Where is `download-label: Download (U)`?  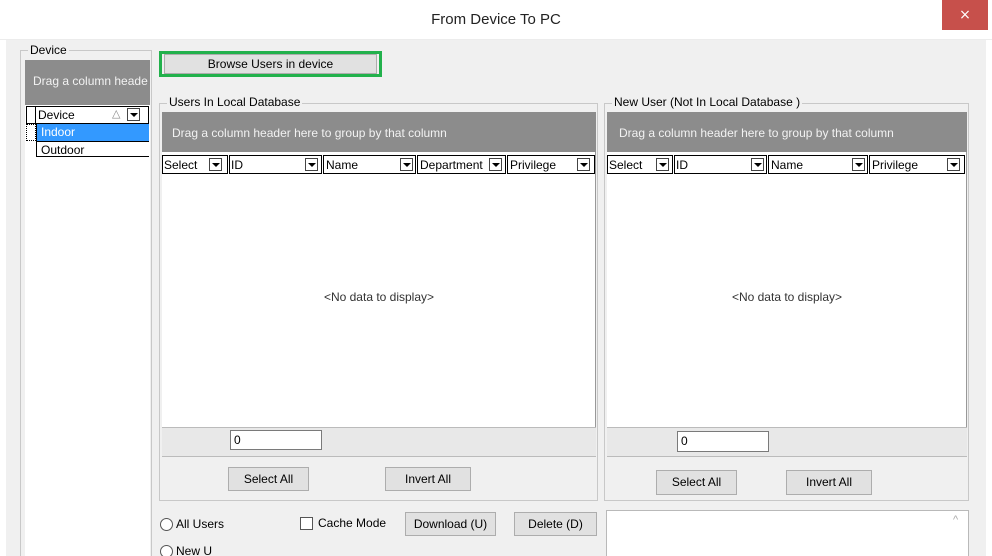
download-label: Download (U) is located at coordinates (450, 524).